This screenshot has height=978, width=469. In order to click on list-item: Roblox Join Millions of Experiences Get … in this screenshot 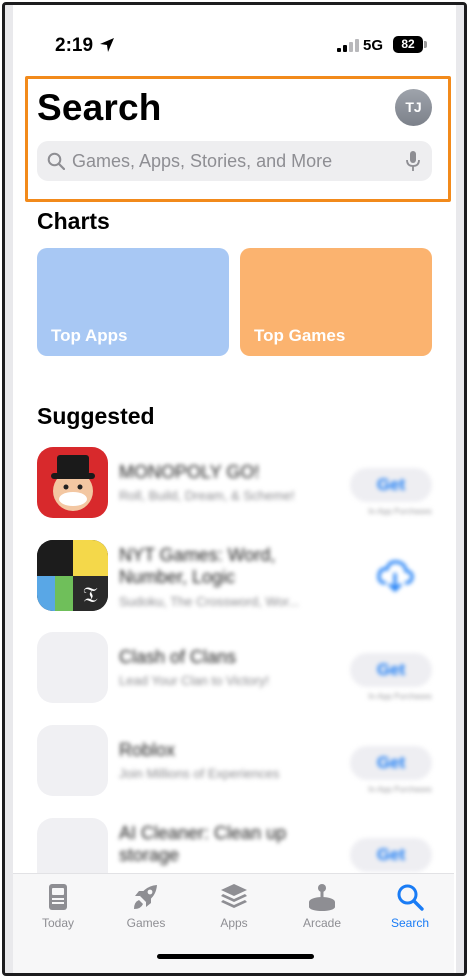, I will do `click(235, 765)`.